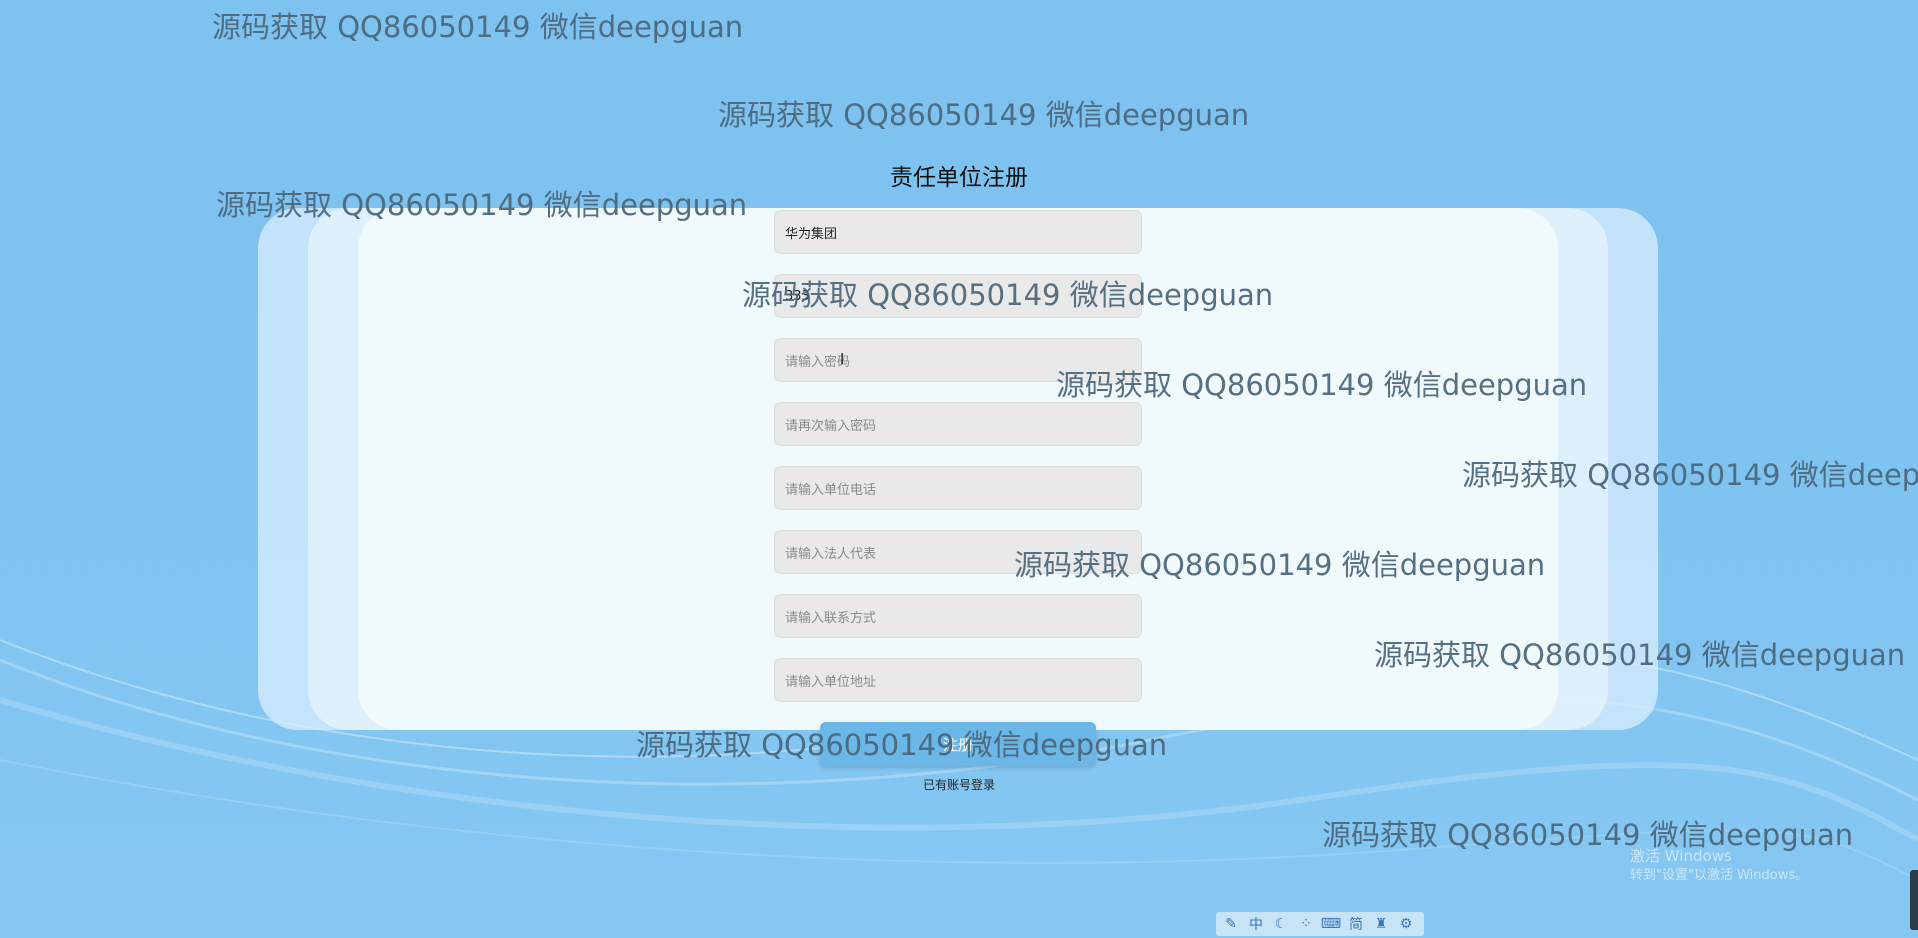 This screenshot has height=938, width=1918. What do you see at coordinates (958, 424) in the screenshot?
I see `confirm-password-field: 请再次输入密码` at bounding box center [958, 424].